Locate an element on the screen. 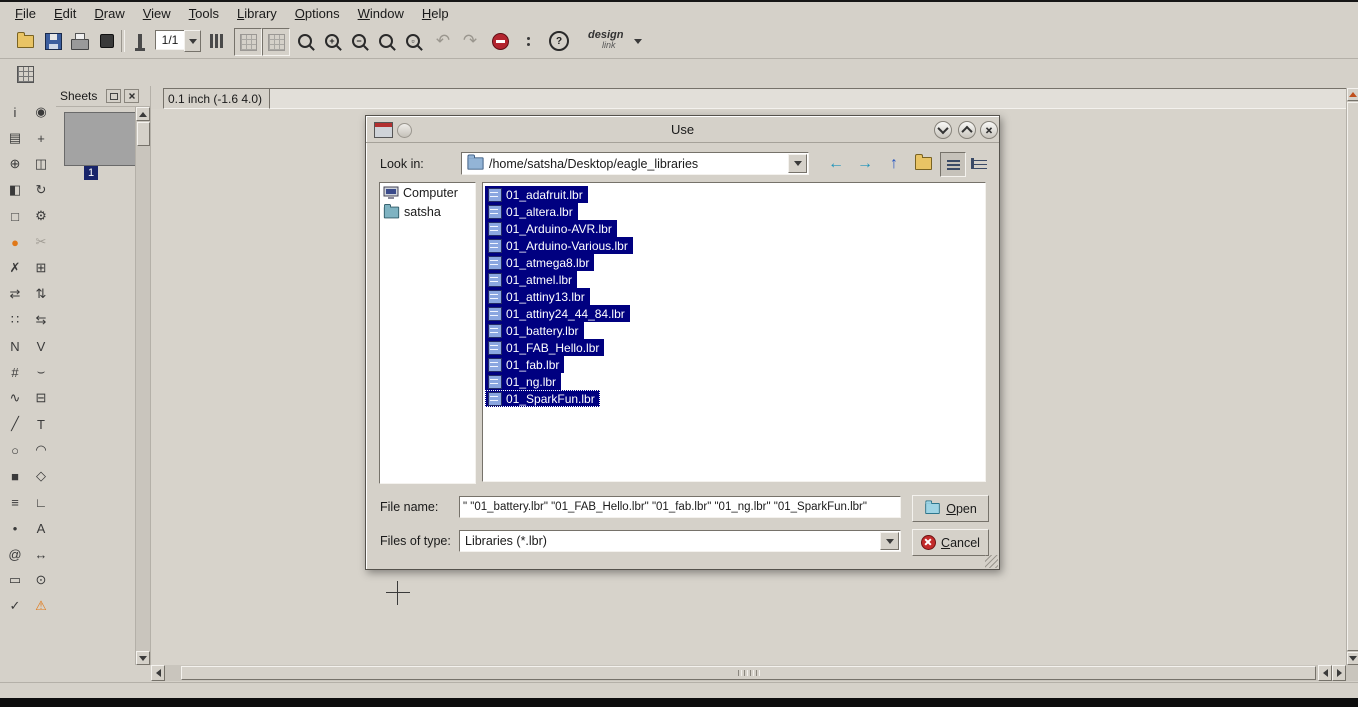  paint-tool: ● is located at coordinates (15, 242).